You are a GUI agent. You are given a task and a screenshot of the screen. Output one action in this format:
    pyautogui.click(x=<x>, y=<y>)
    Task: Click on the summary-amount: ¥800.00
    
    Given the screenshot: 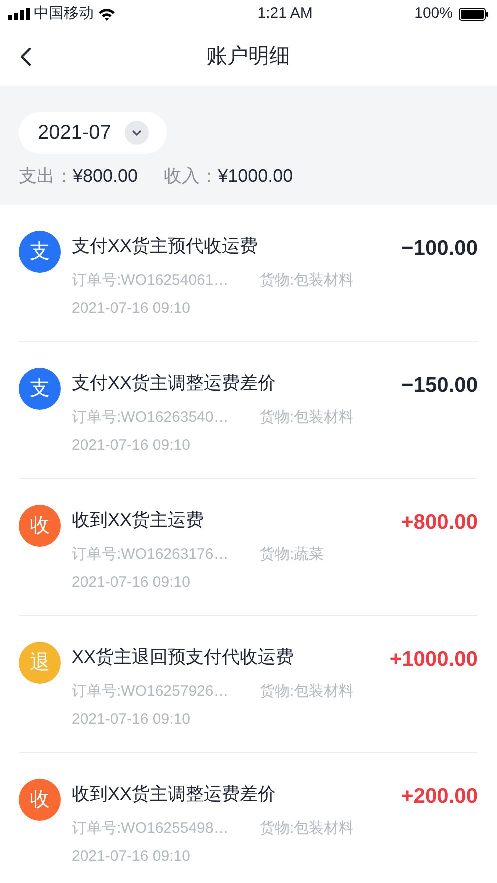 What is the action you would take?
    pyautogui.click(x=105, y=176)
    